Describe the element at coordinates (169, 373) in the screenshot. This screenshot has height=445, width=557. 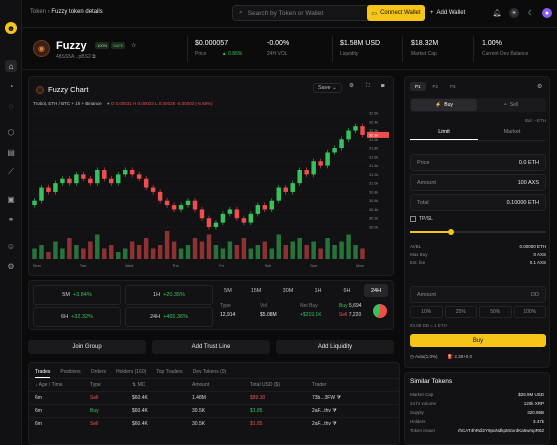
I see `tab-top-traders: Top Traders` at that location.